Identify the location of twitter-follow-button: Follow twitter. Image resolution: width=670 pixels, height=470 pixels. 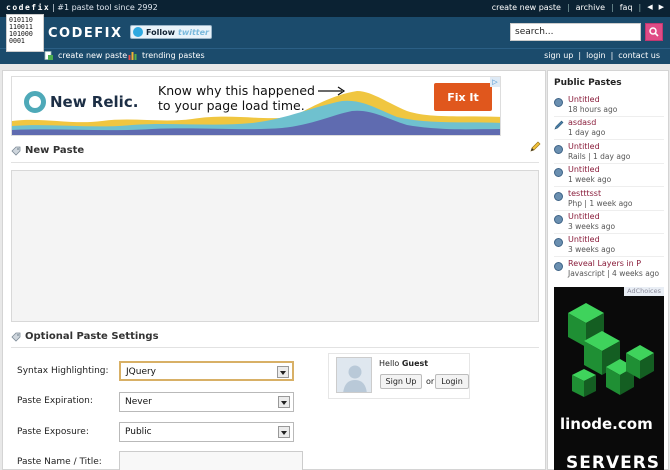
(171, 32).